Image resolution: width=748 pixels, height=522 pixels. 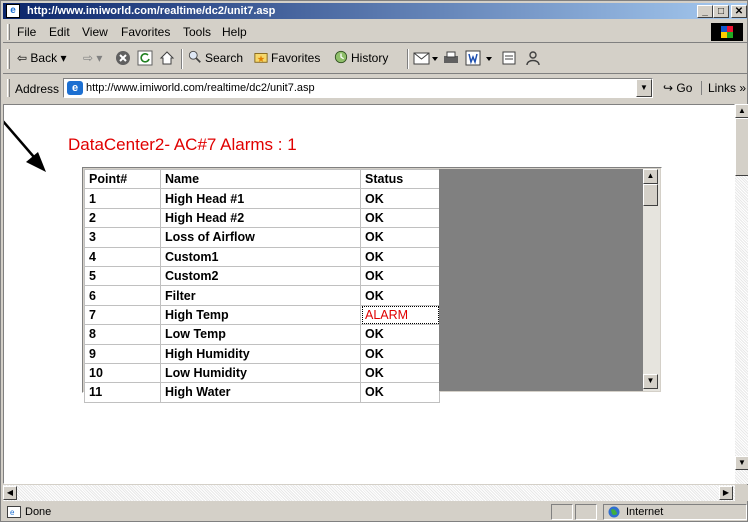 I want to click on menu-edit: Edit, so click(x=59, y=32).